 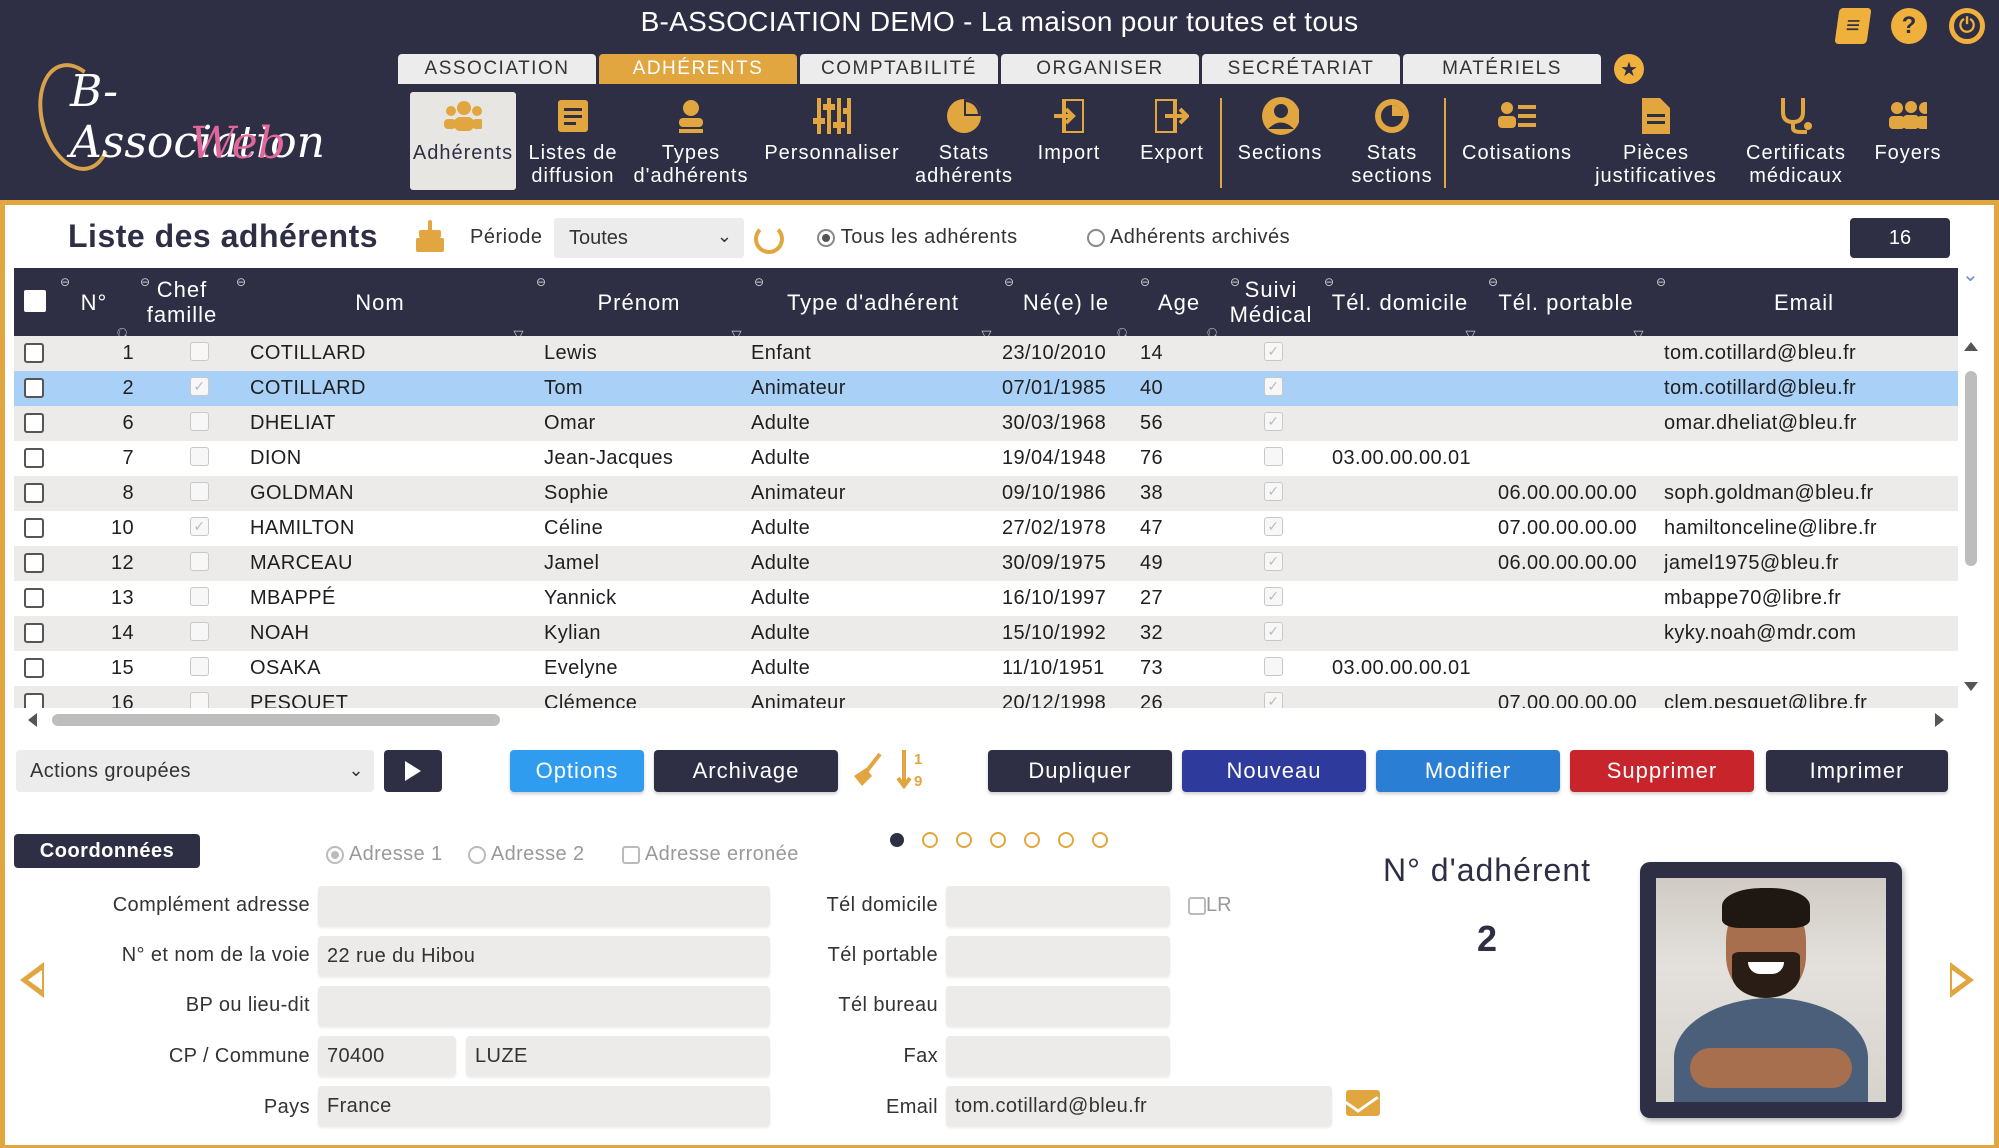 What do you see at coordinates (463, 141) in the screenshot?
I see `tool-adherents: Adhérents` at bounding box center [463, 141].